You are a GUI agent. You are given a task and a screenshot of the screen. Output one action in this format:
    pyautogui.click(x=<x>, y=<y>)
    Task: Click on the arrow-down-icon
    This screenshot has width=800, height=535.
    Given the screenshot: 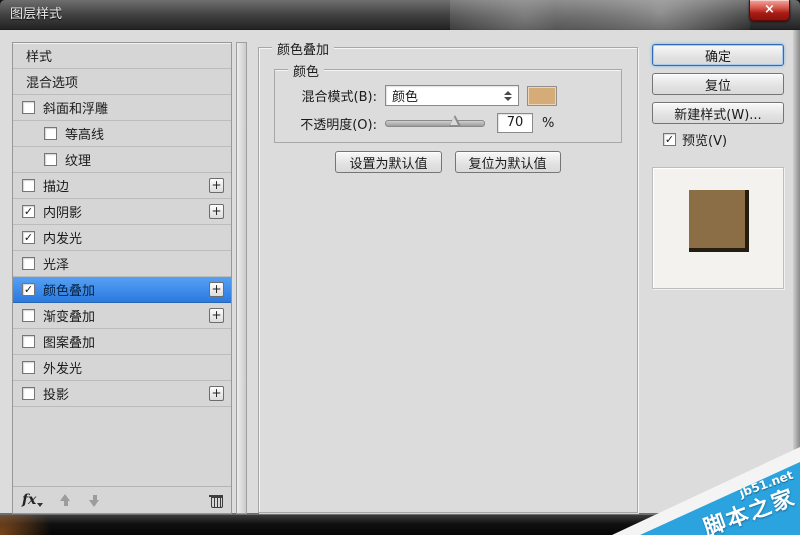 What is the action you would take?
    pyautogui.click(x=94, y=500)
    